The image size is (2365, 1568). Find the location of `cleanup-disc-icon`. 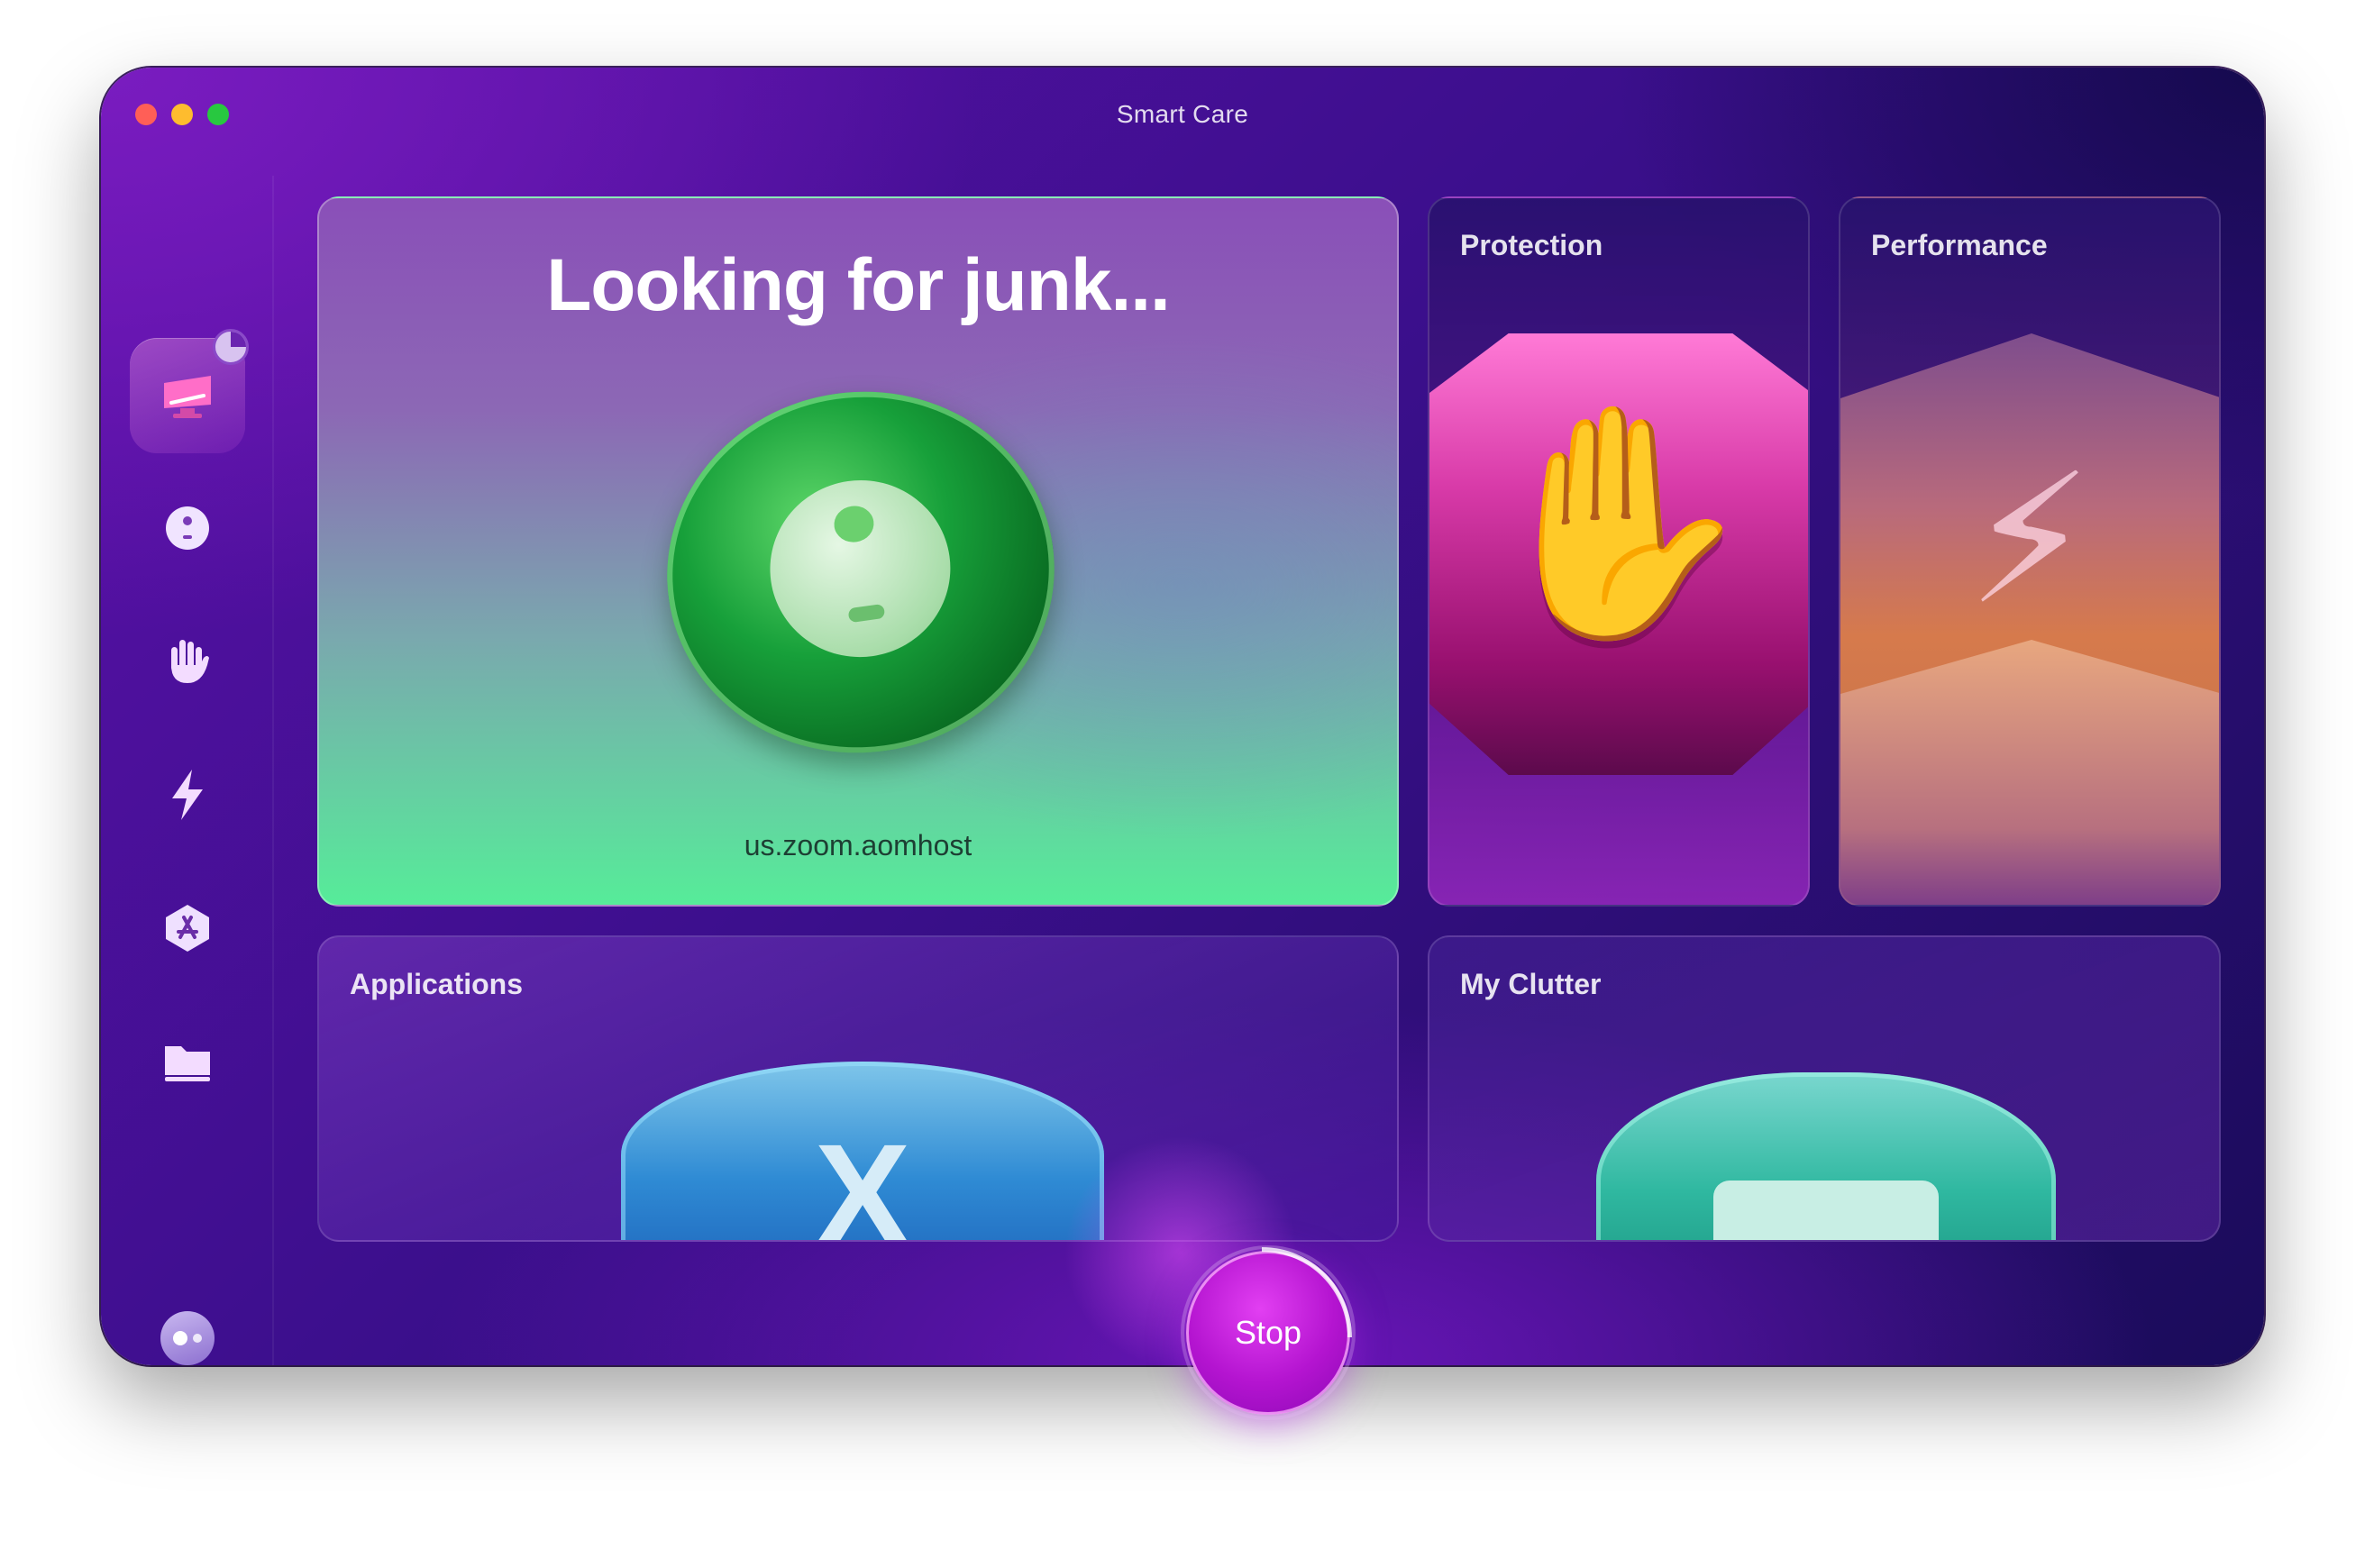

cleanup-disc-icon is located at coordinates (861, 572).